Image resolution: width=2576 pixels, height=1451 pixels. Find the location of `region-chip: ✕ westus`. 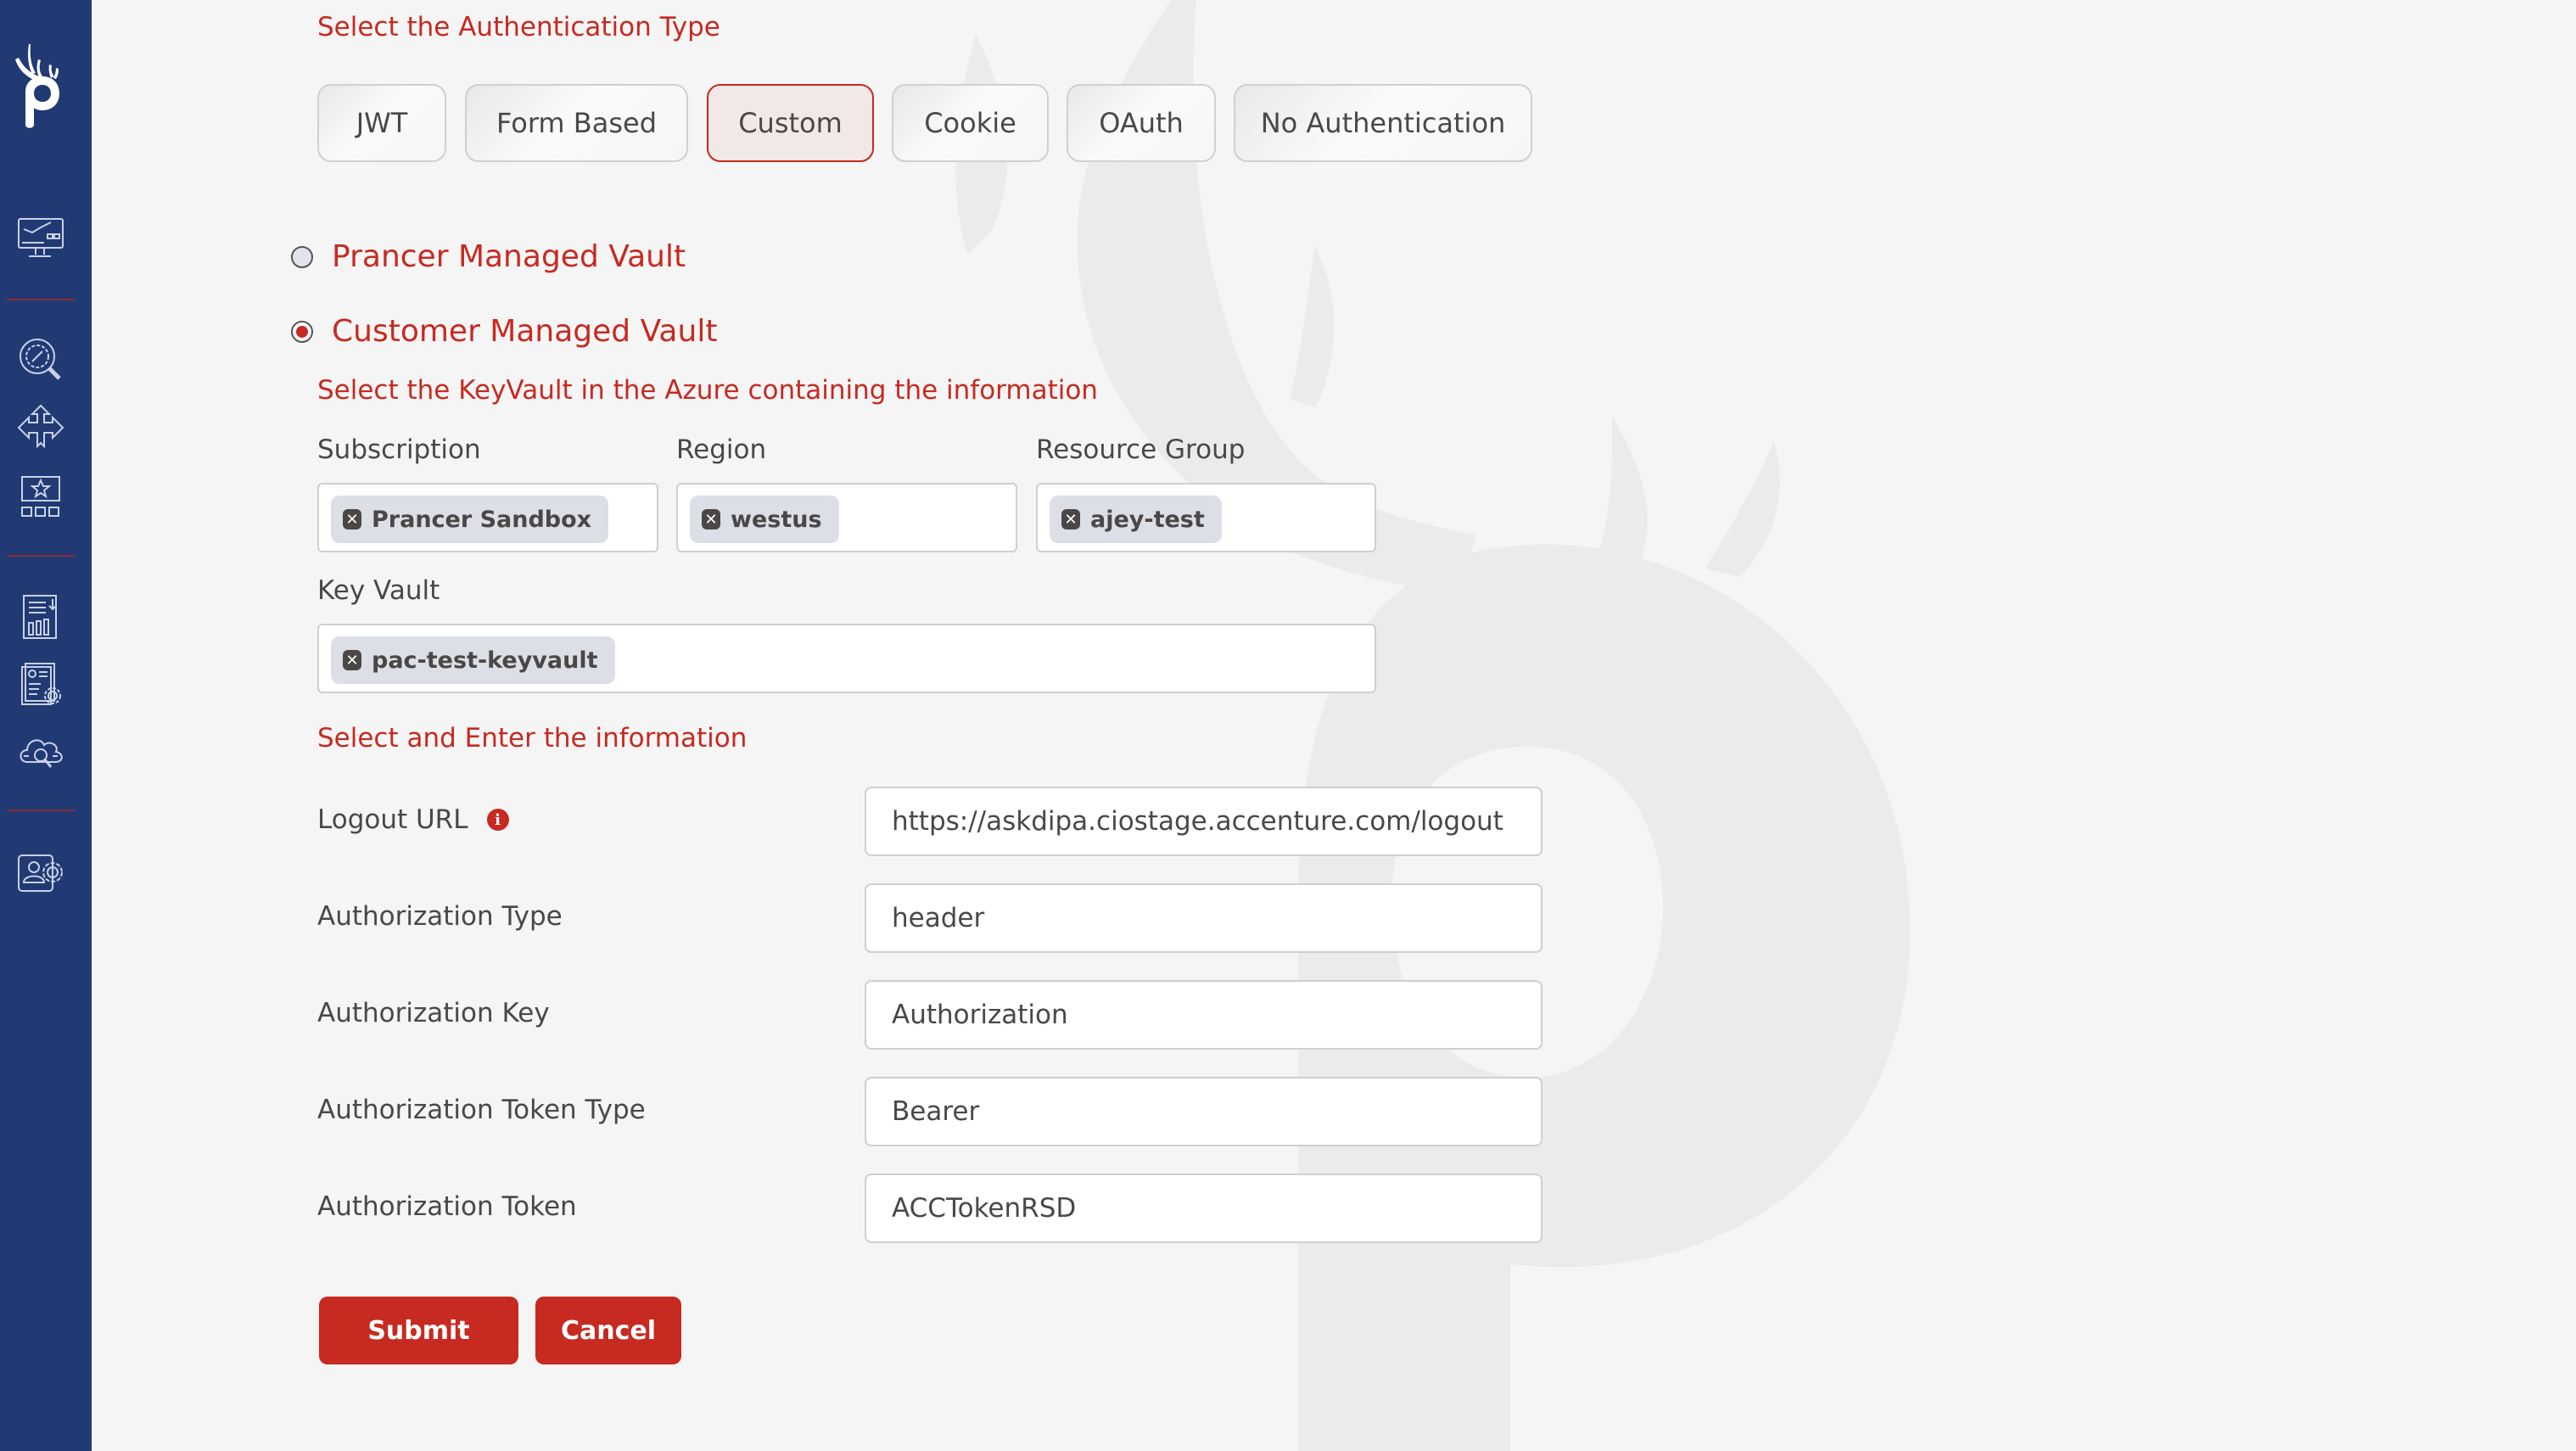

region-chip: ✕ westus is located at coordinates (764, 520).